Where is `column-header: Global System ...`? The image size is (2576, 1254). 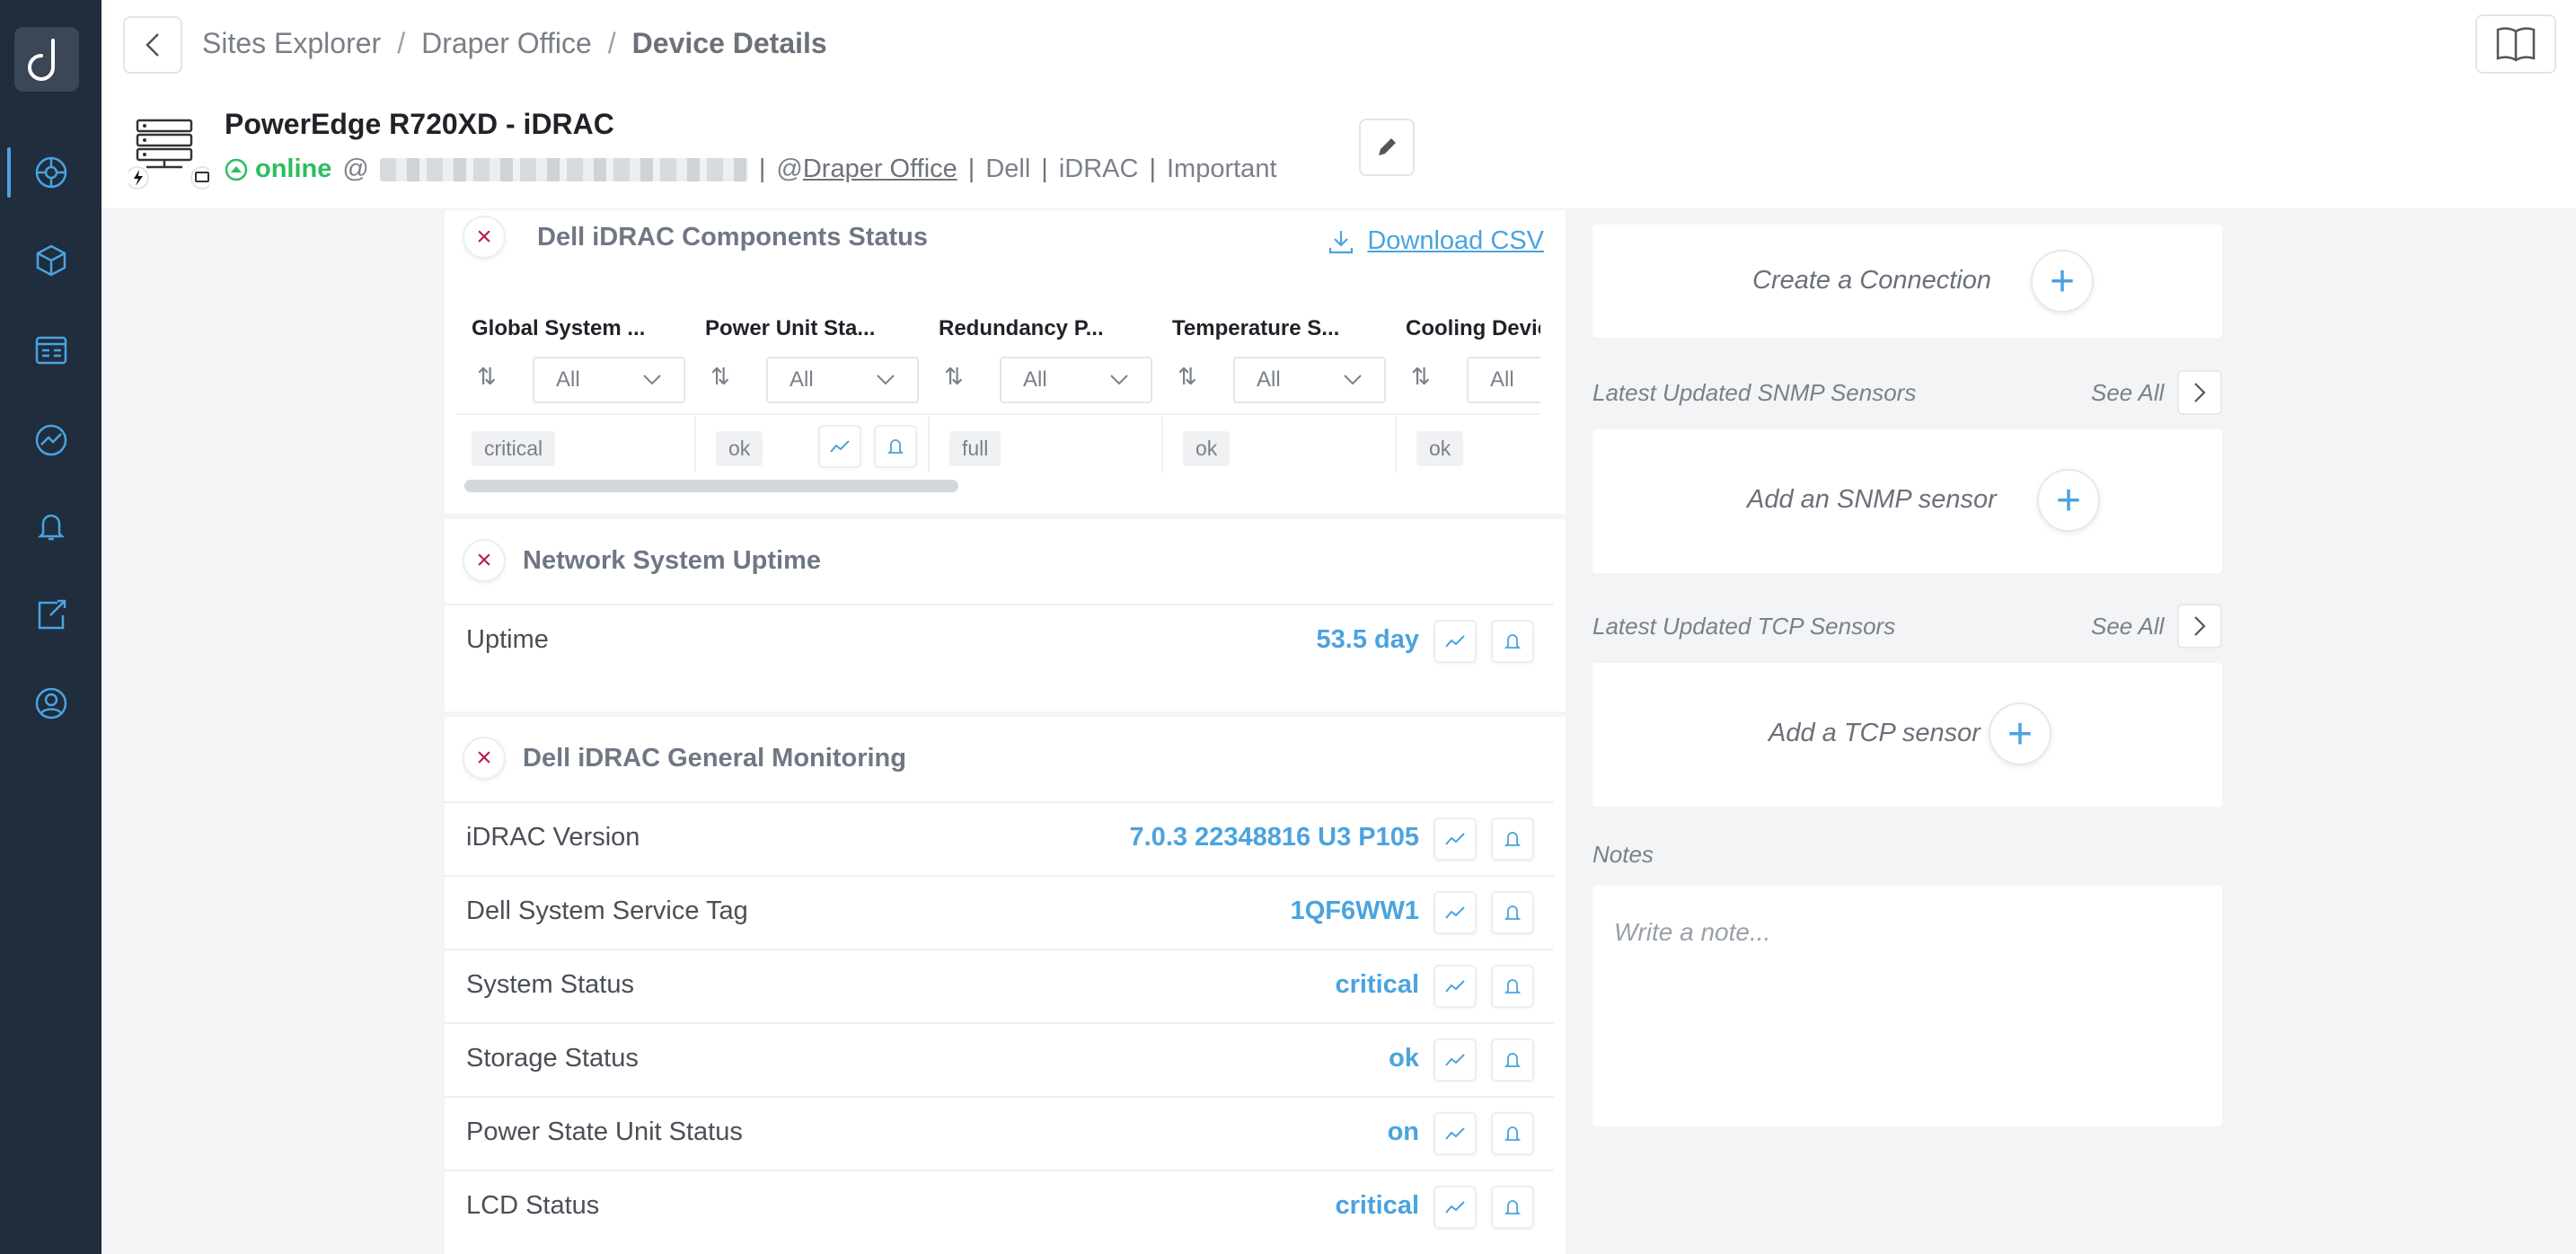 column-header: Global System ... is located at coordinates (579, 328).